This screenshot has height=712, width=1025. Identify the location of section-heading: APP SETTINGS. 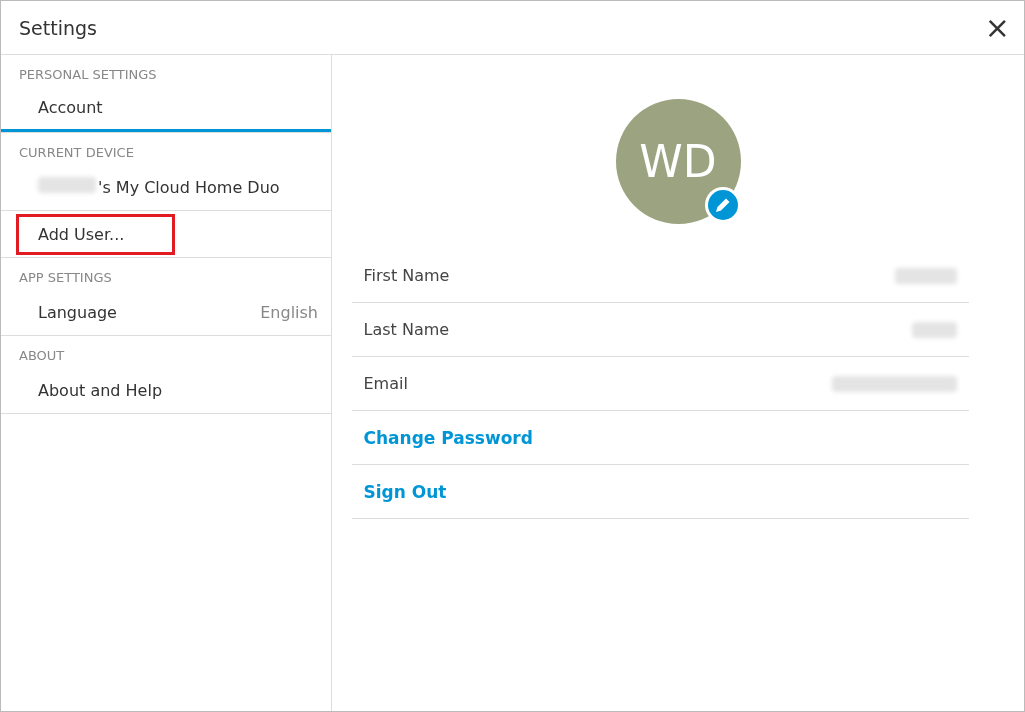
(65, 278).